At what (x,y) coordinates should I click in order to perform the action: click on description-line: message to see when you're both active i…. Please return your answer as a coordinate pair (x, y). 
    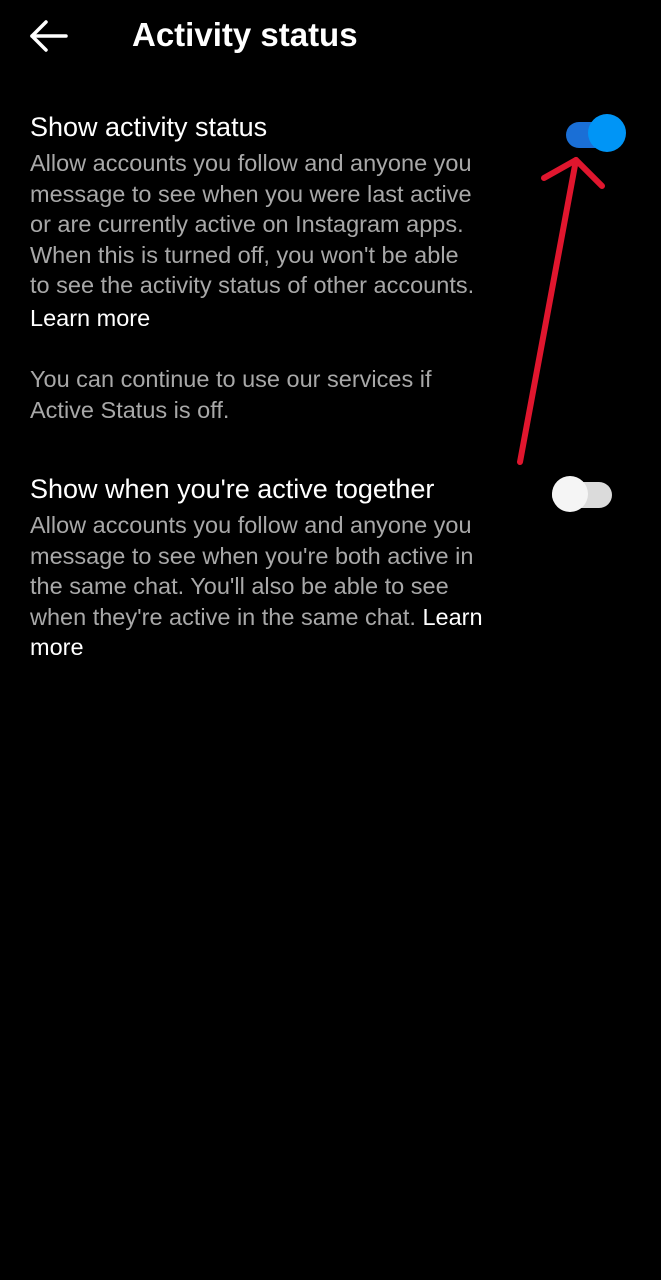
    Looking at the image, I should click on (252, 555).